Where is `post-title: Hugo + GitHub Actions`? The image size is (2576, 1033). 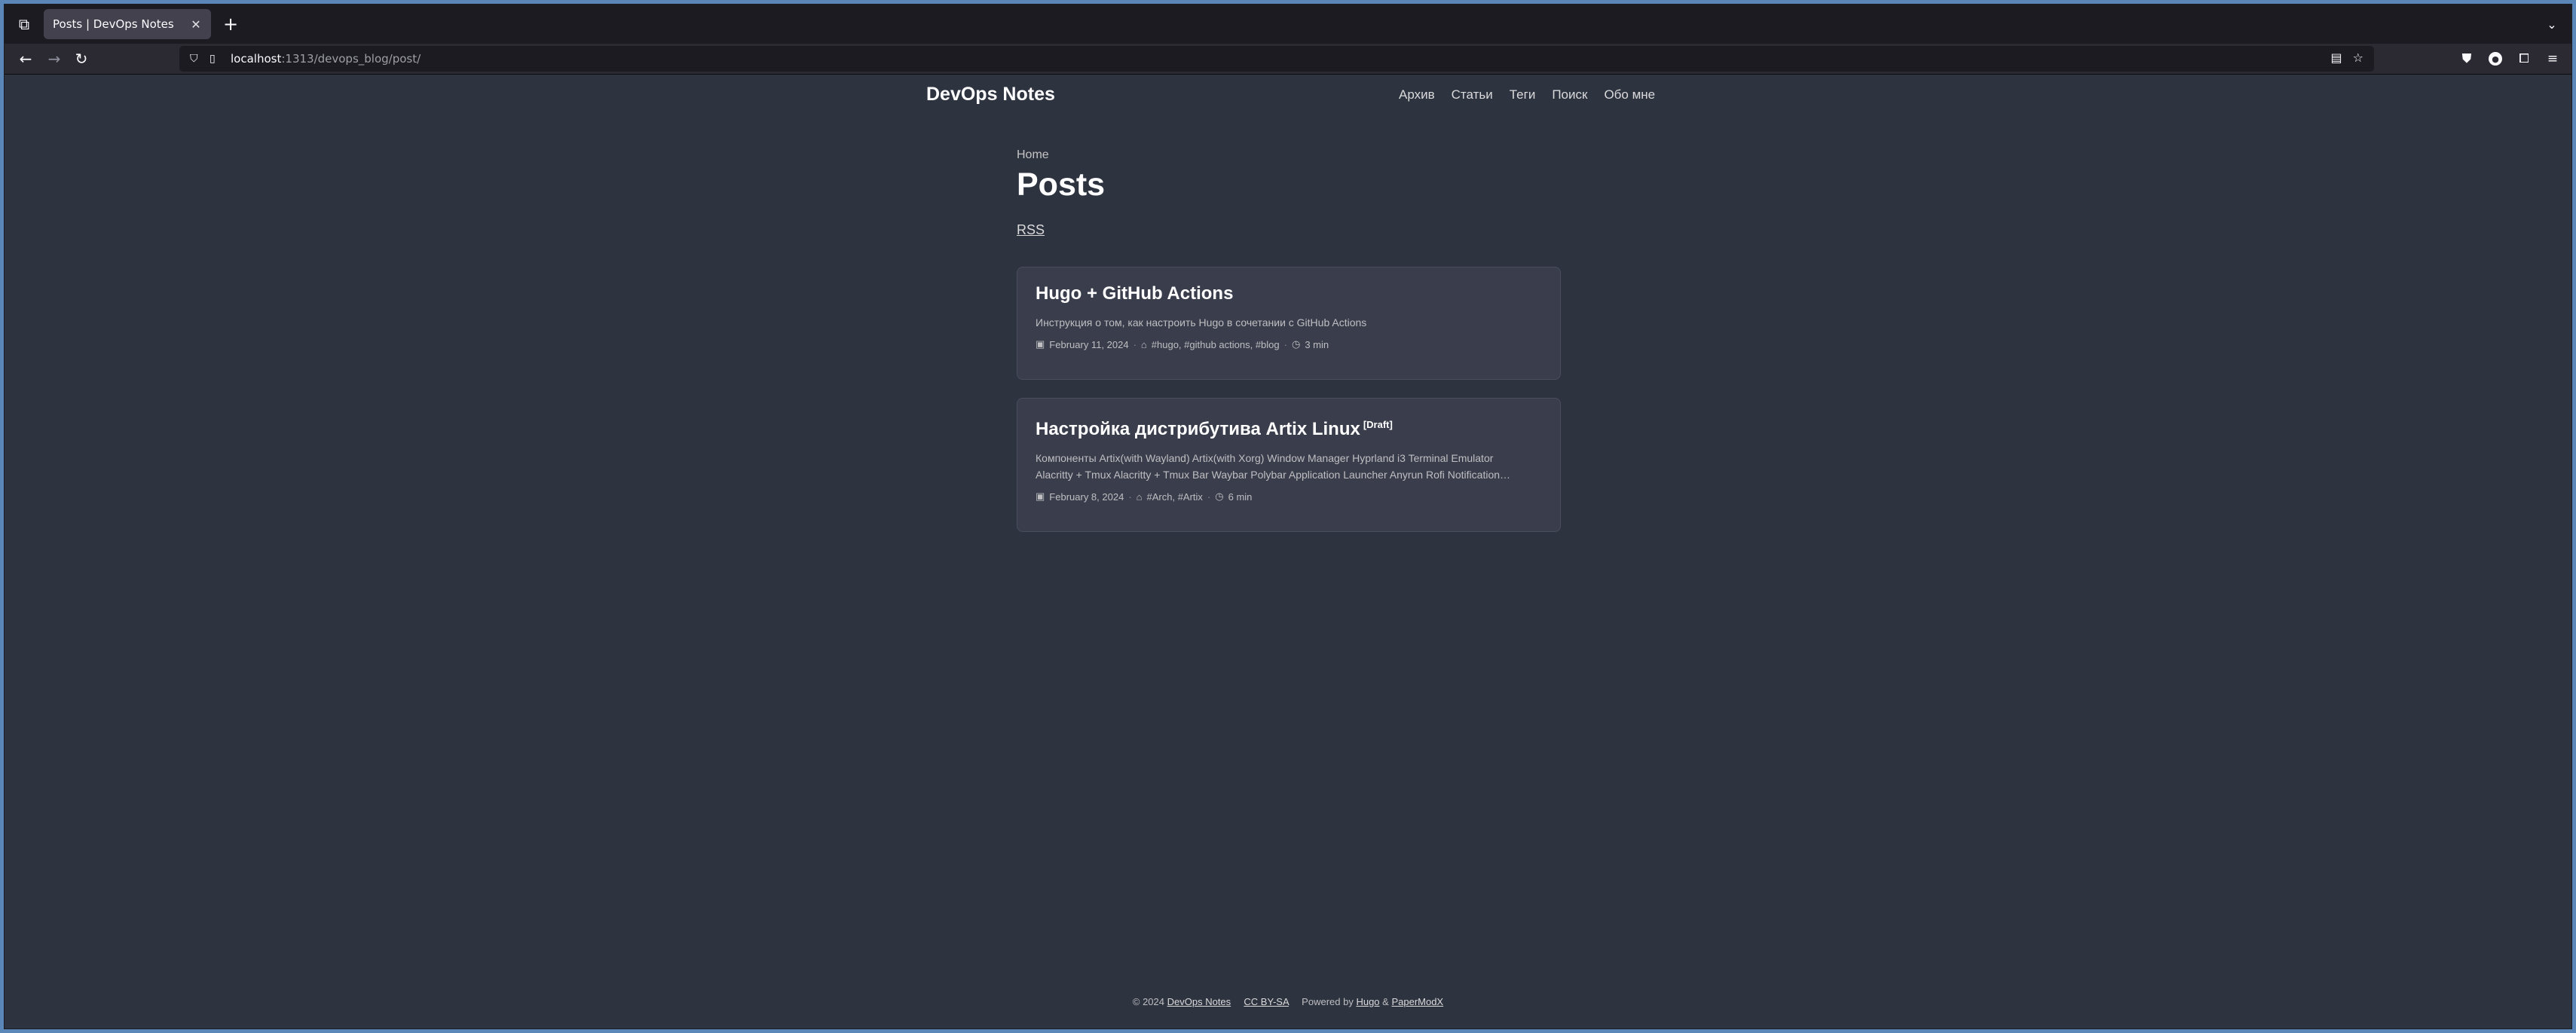 post-title: Hugo + GitHub Actions is located at coordinates (1289, 294).